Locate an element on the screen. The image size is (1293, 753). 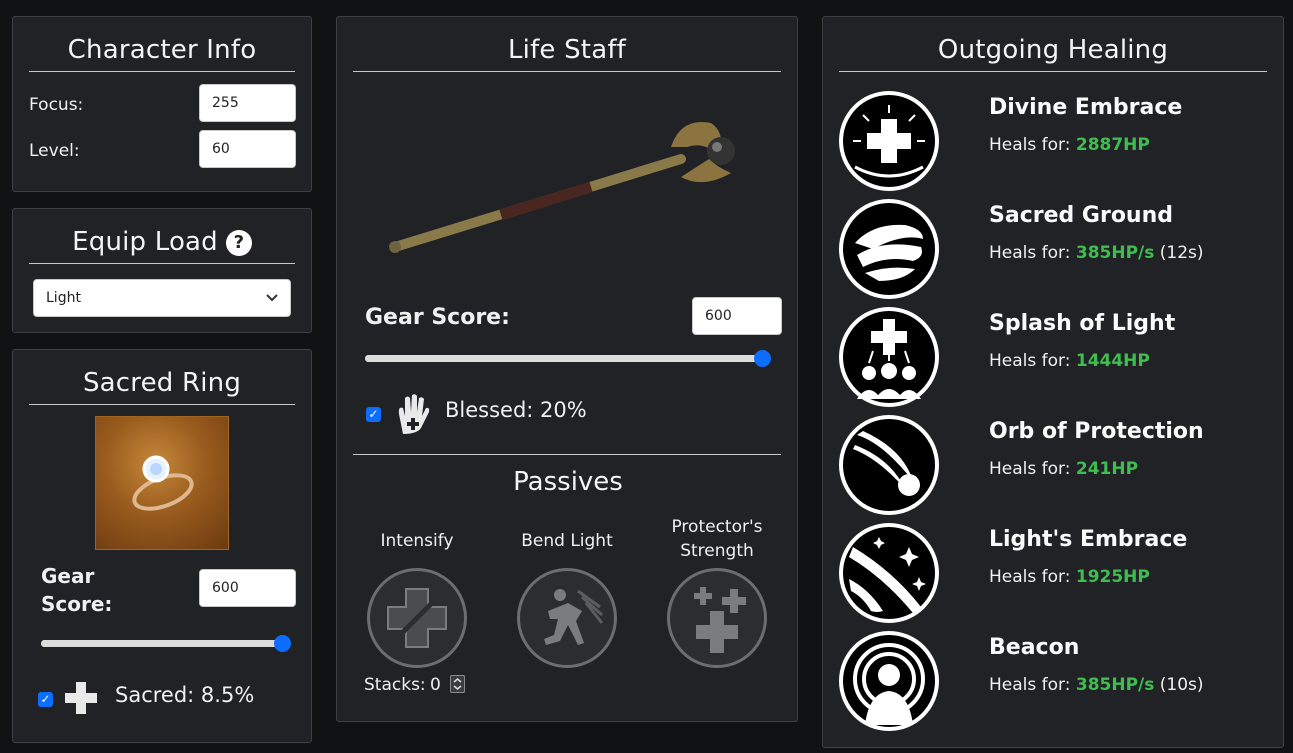
protectors-strength-icon is located at coordinates (717, 618).